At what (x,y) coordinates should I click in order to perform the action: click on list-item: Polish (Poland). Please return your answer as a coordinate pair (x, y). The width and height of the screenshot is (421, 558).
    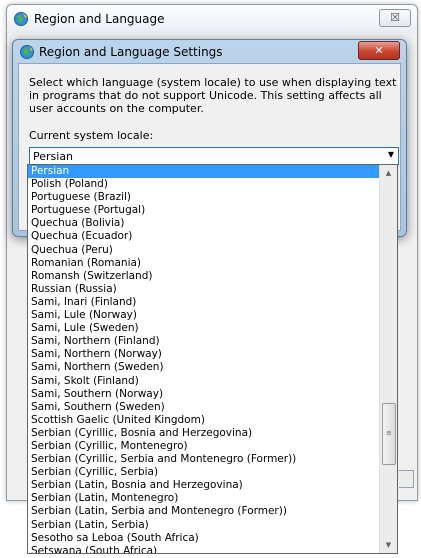
    Looking at the image, I should click on (204, 184).